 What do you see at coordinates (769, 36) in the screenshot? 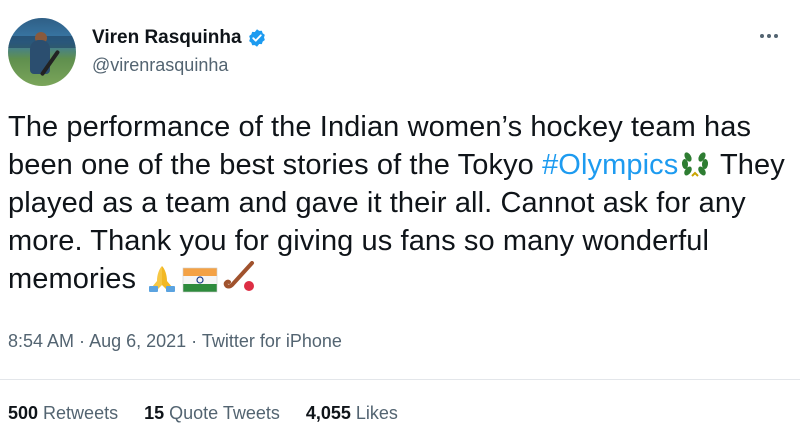
I see `more-options-icon` at bounding box center [769, 36].